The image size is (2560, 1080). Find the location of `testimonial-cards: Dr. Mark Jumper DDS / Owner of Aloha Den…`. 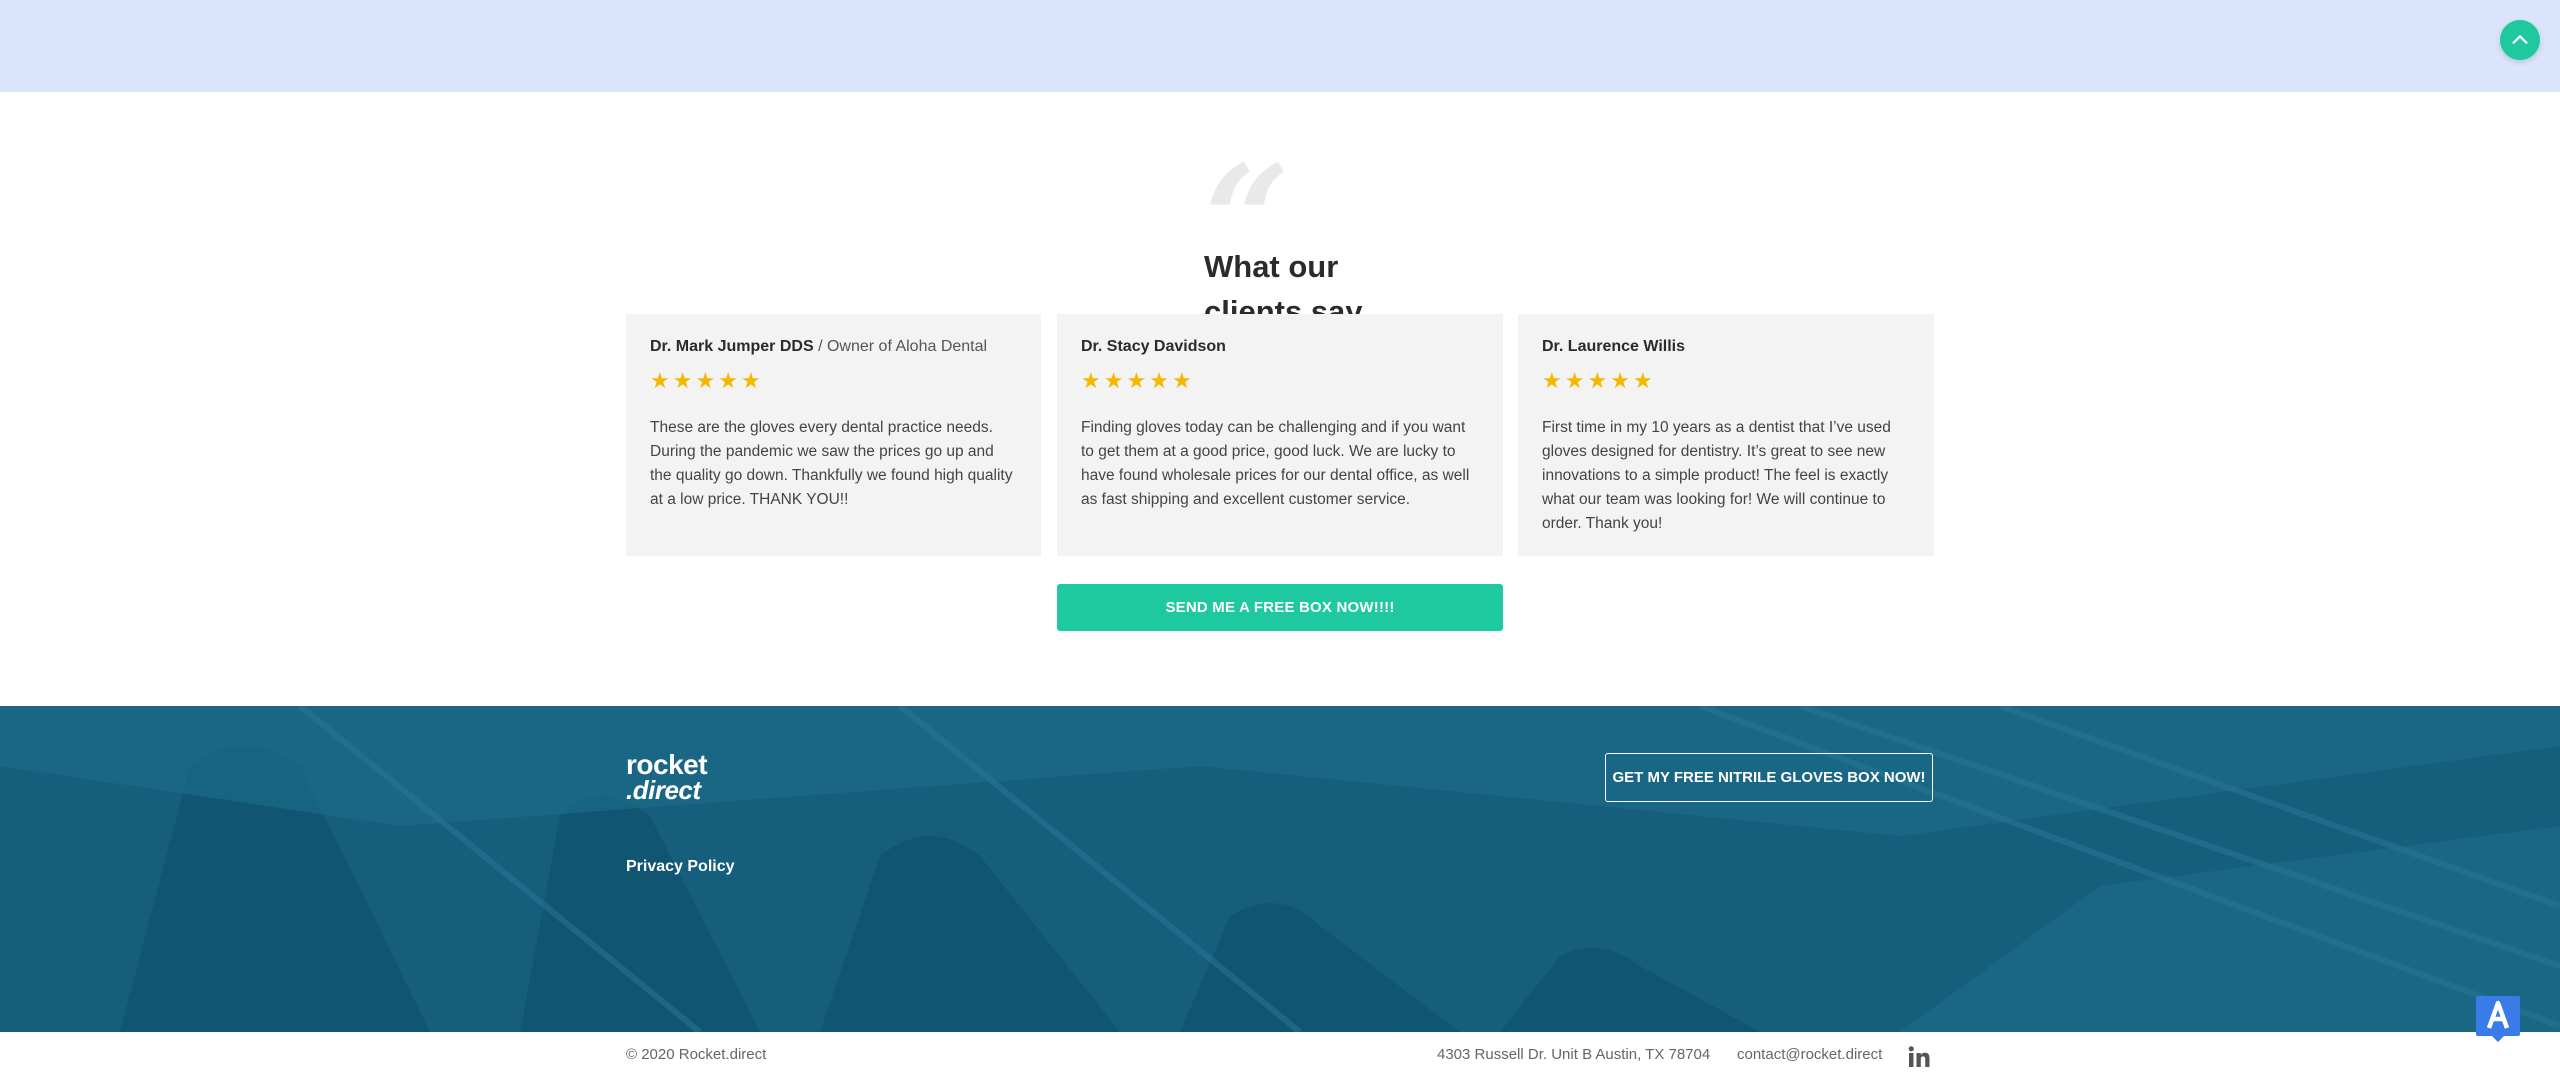

testimonial-cards: Dr. Mark Jumper DDS / Owner of Aloha Den… is located at coordinates (1280, 436).